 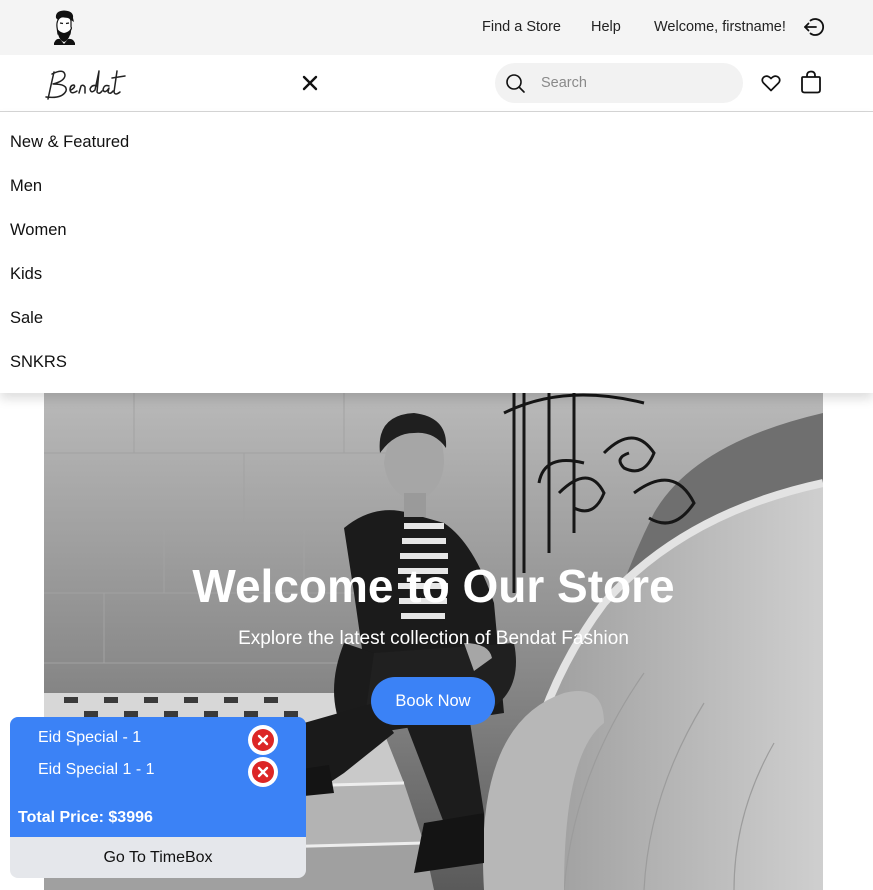 What do you see at coordinates (521, 27) in the screenshot?
I see `find-store-link: Find a Store` at bounding box center [521, 27].